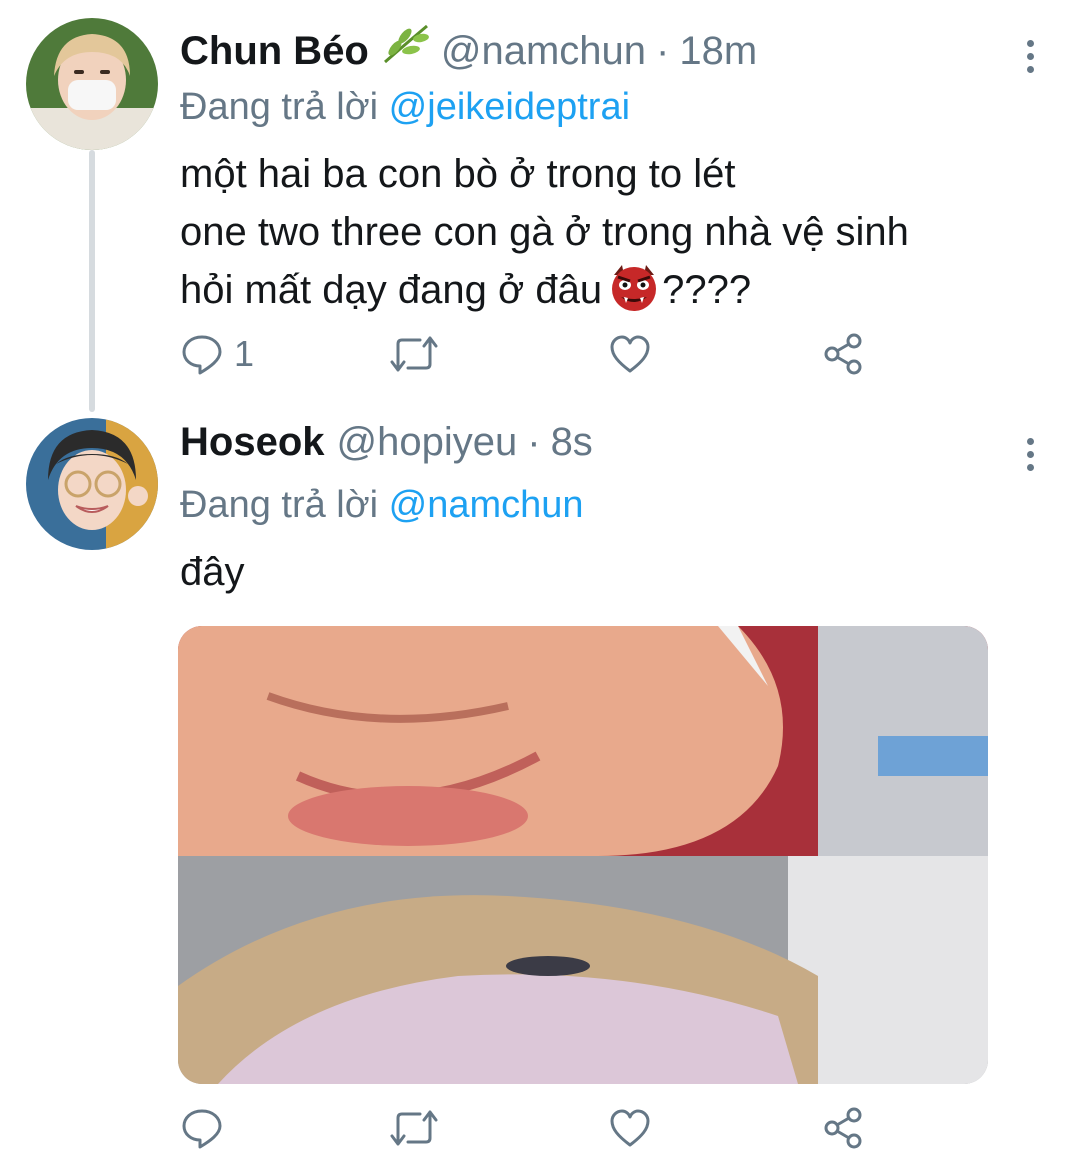 Image resolution: width=1080 pixels, height=1156 pixels. Describe the element at coordinates (718, 51) in the screenshot. I see `timestamp: 18m` at that location.